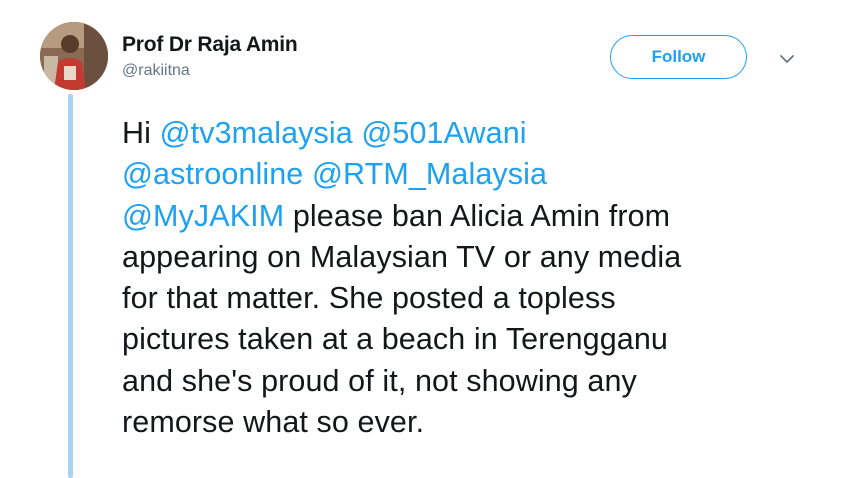 The image size is (849, 478). What do you see at coordinates (429, 174) in the screenshot?
I see `mention-link: @RTM_Malaysia` at bounding box center [429, 174].